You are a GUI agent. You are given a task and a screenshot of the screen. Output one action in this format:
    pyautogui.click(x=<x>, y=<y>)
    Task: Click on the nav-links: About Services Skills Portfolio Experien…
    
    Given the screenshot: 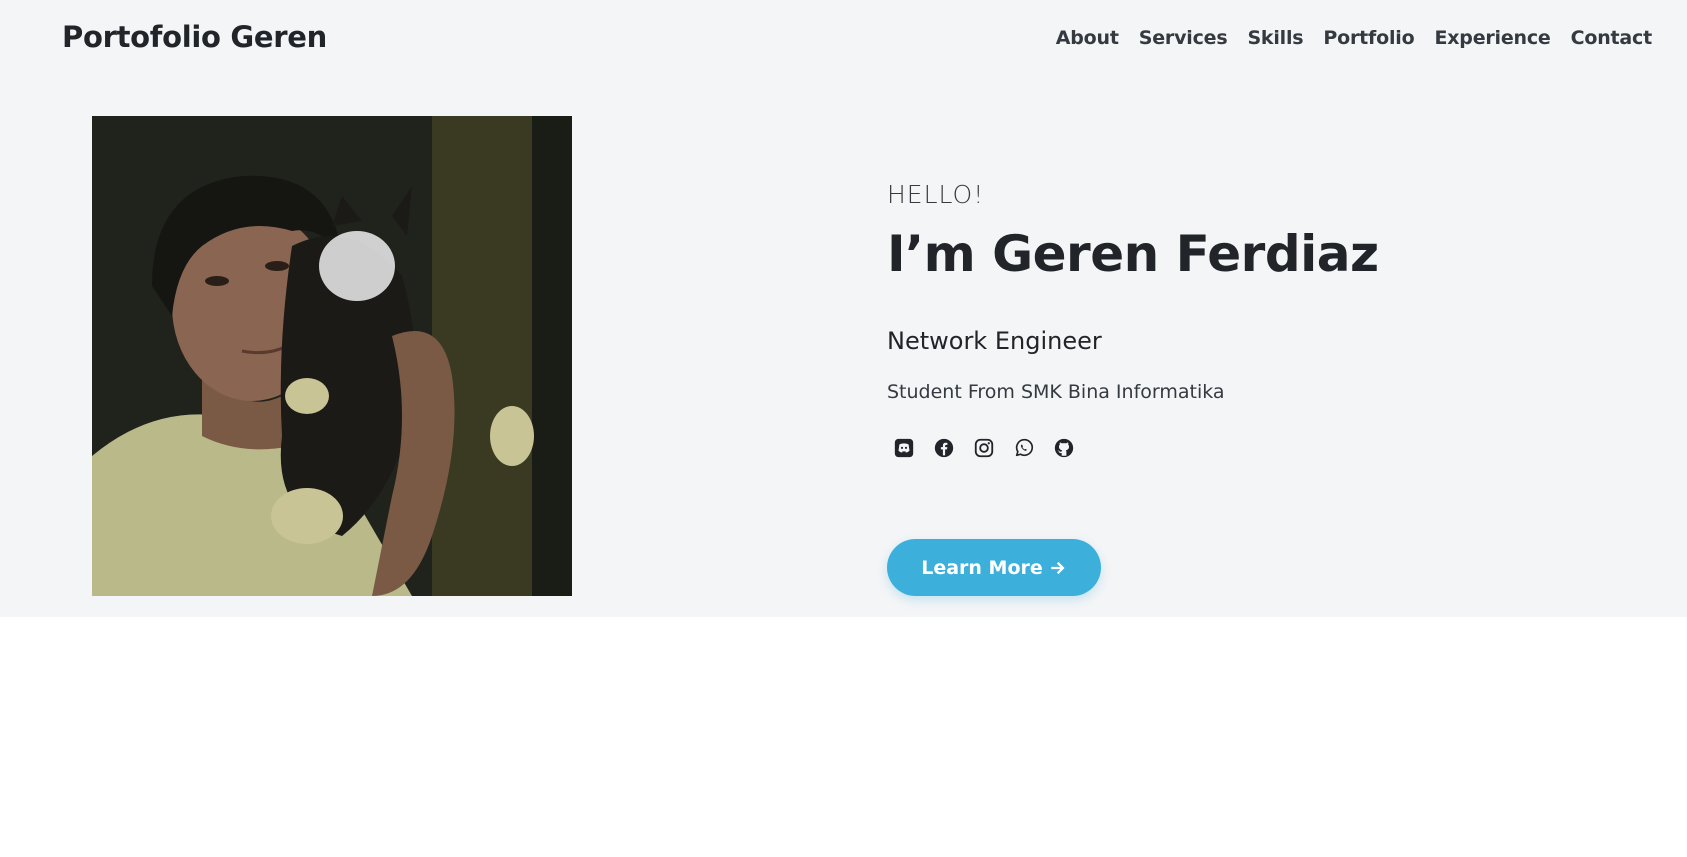 What is the action you would take?
    pyautogui.click(x=1354, y=38)
    